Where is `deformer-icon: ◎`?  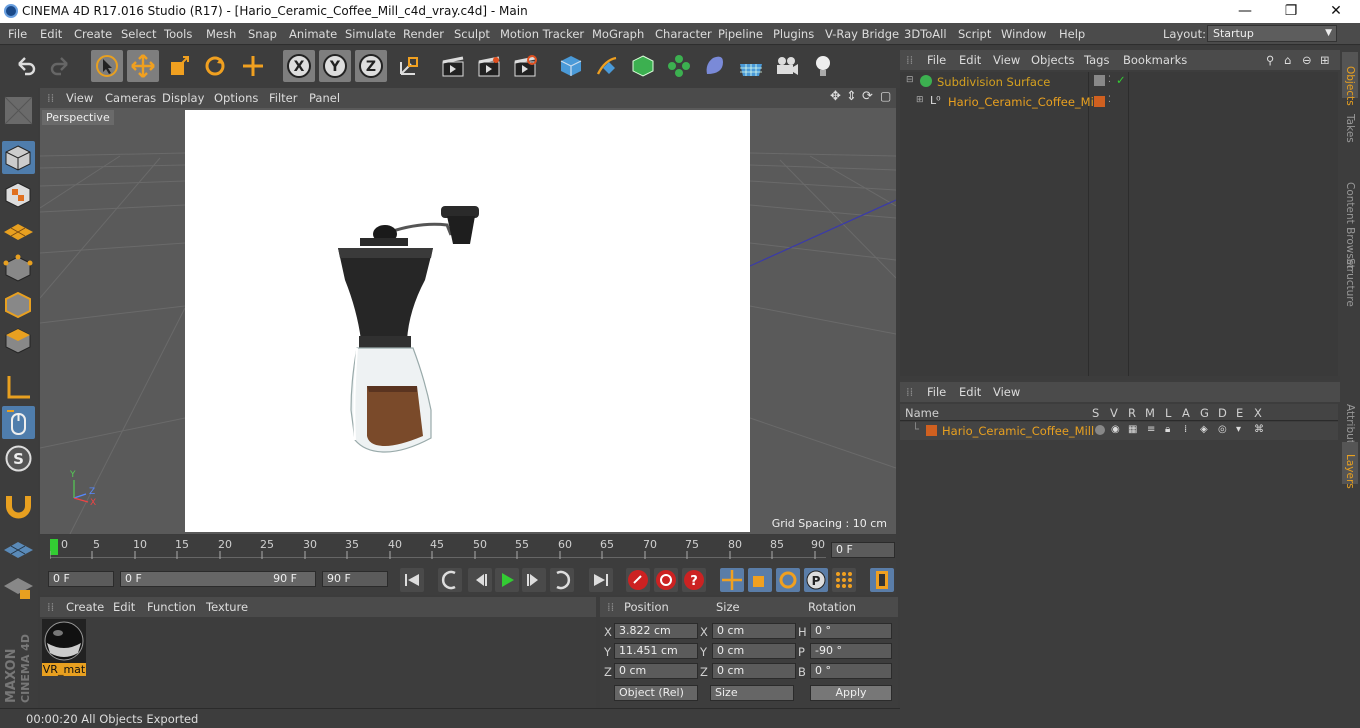
deformer-icon: ◎ is located at coordinates (1222, 429).